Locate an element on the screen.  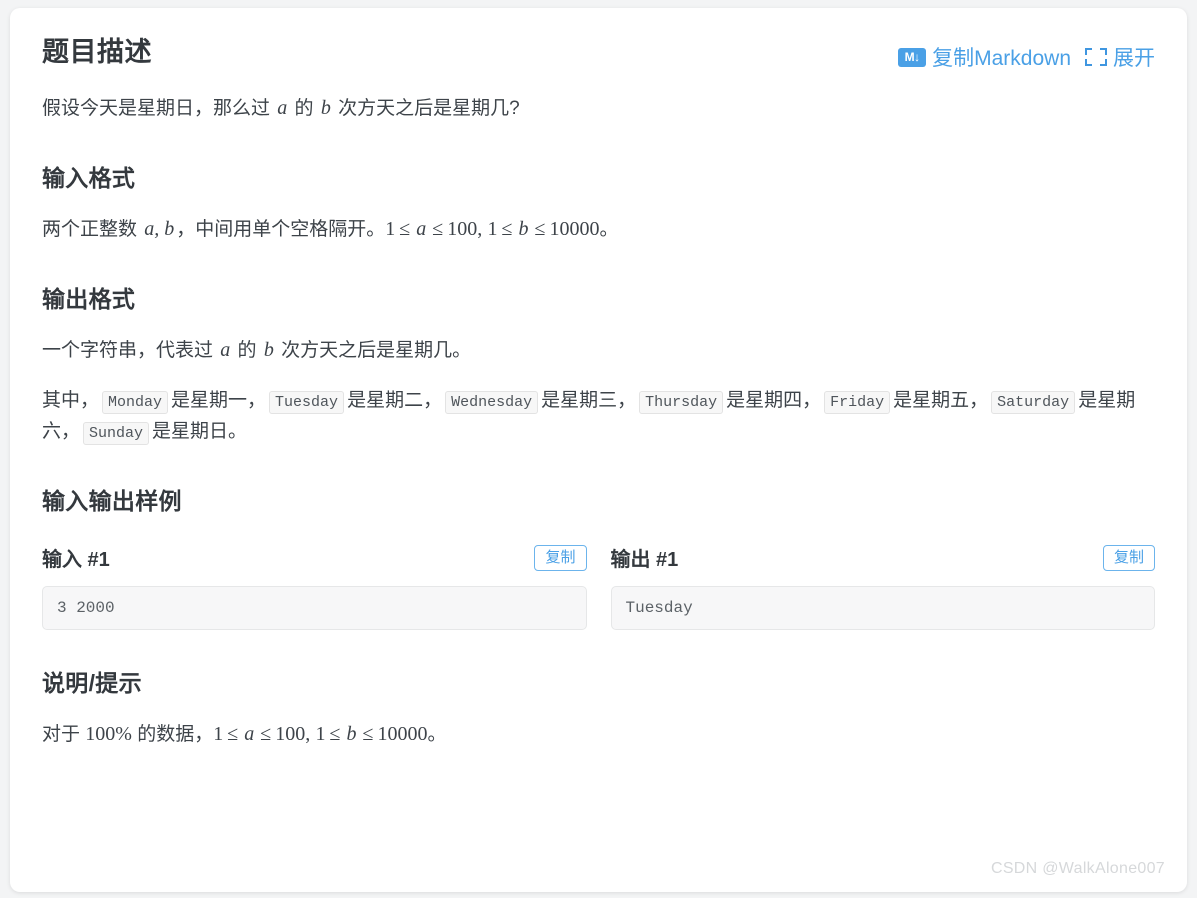
page-title: 题目描述 is located at coordinates (97, 52).